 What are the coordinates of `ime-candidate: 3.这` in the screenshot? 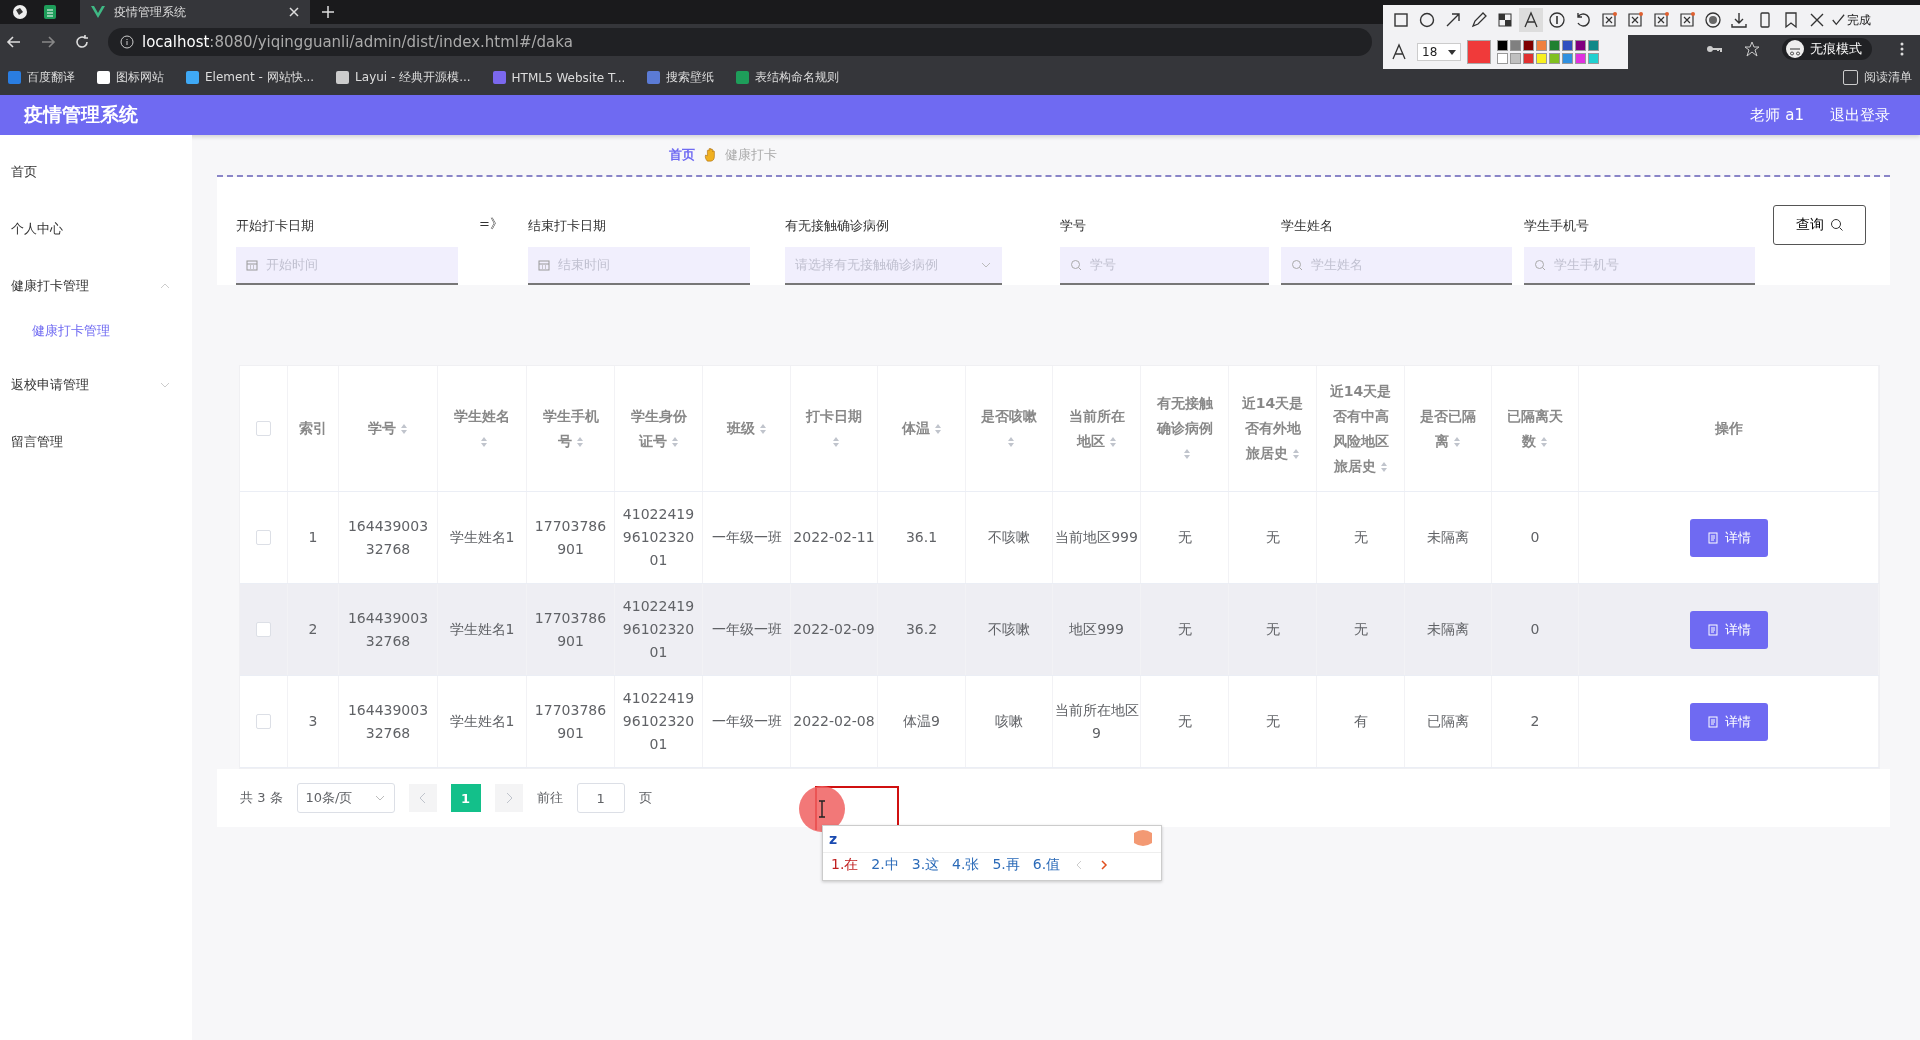 It's located at (925, 865).